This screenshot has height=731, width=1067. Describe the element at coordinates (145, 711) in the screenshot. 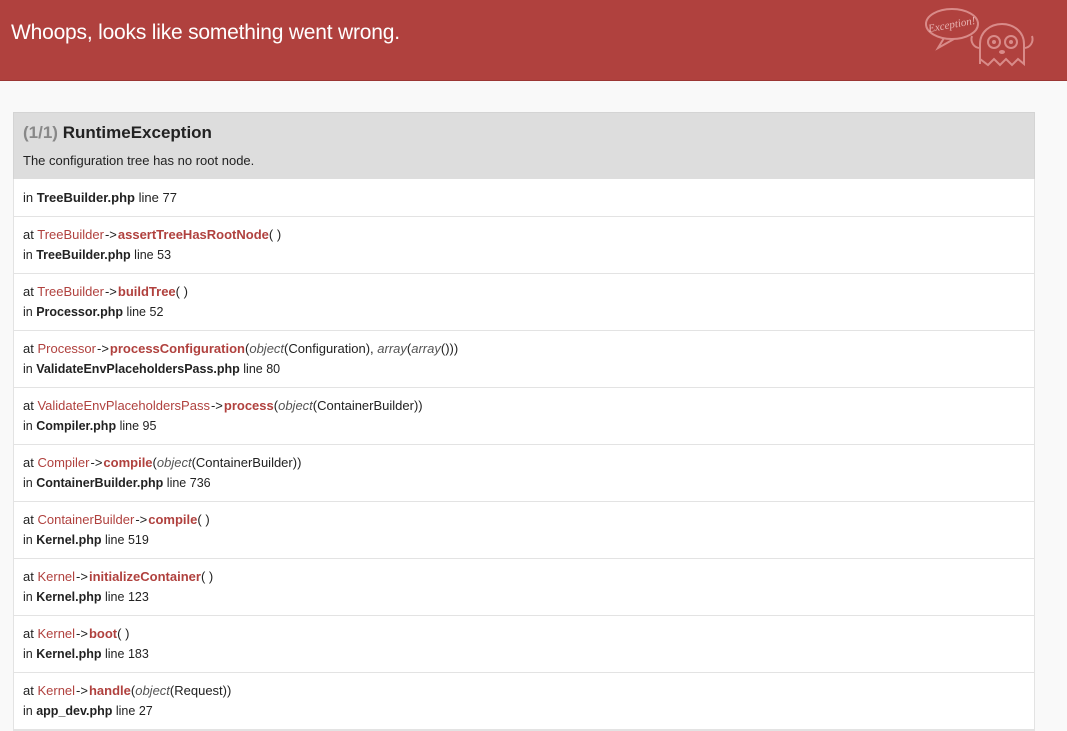

I see `trace-line-number: 27` at that location.